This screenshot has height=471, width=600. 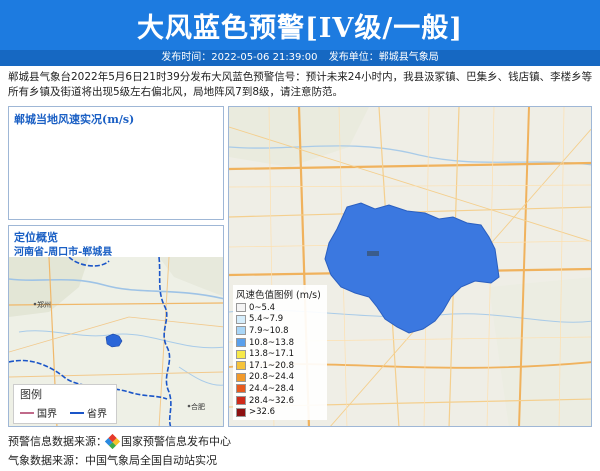 What do you see at coordinates (271, 377) in the screenshot?
I see `scale-label: 20.8~24.4` at bounding box center [271, 377].